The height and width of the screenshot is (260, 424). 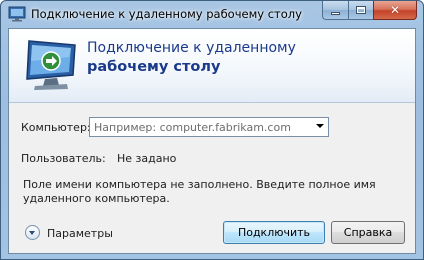 I want to click on computer-combobox: Например: computer.fabrikam.com, so click(x=209, y=127).